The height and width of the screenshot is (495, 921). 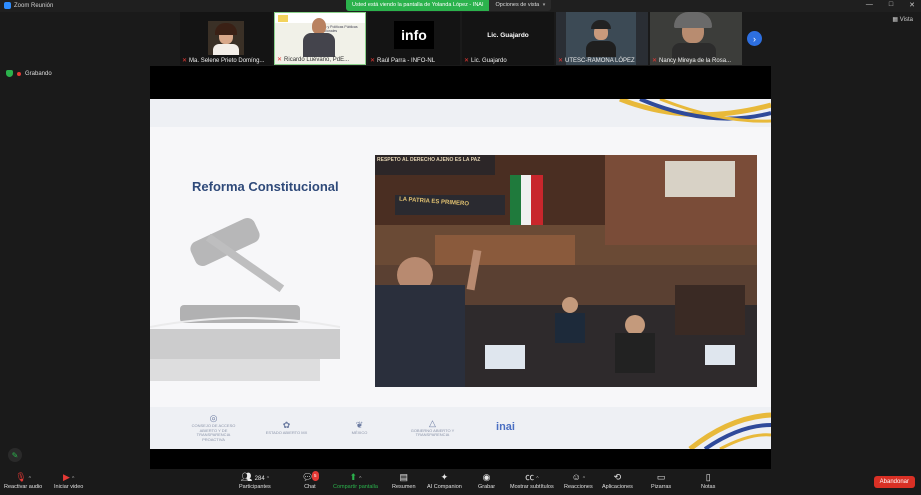 I want to click on chevron-right-icon: ›, so click(x=754, y=38).